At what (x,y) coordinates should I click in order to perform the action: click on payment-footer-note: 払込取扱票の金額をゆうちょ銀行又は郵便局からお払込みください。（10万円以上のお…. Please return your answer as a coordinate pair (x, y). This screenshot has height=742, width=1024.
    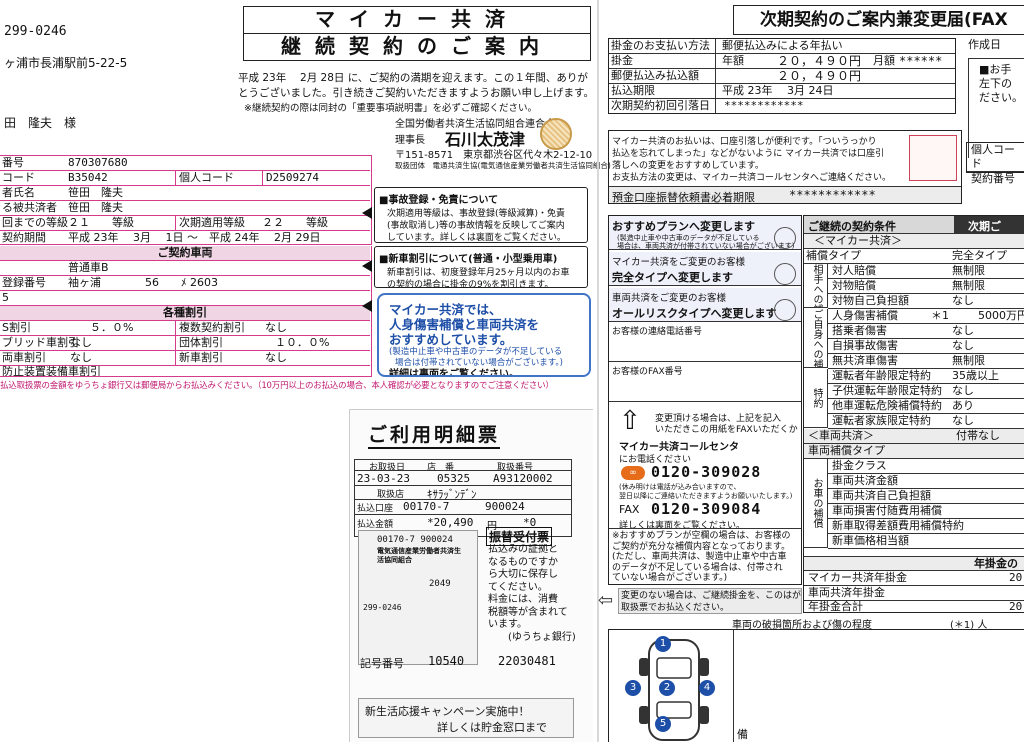
    Looking at the image, I should click on (277, 386).